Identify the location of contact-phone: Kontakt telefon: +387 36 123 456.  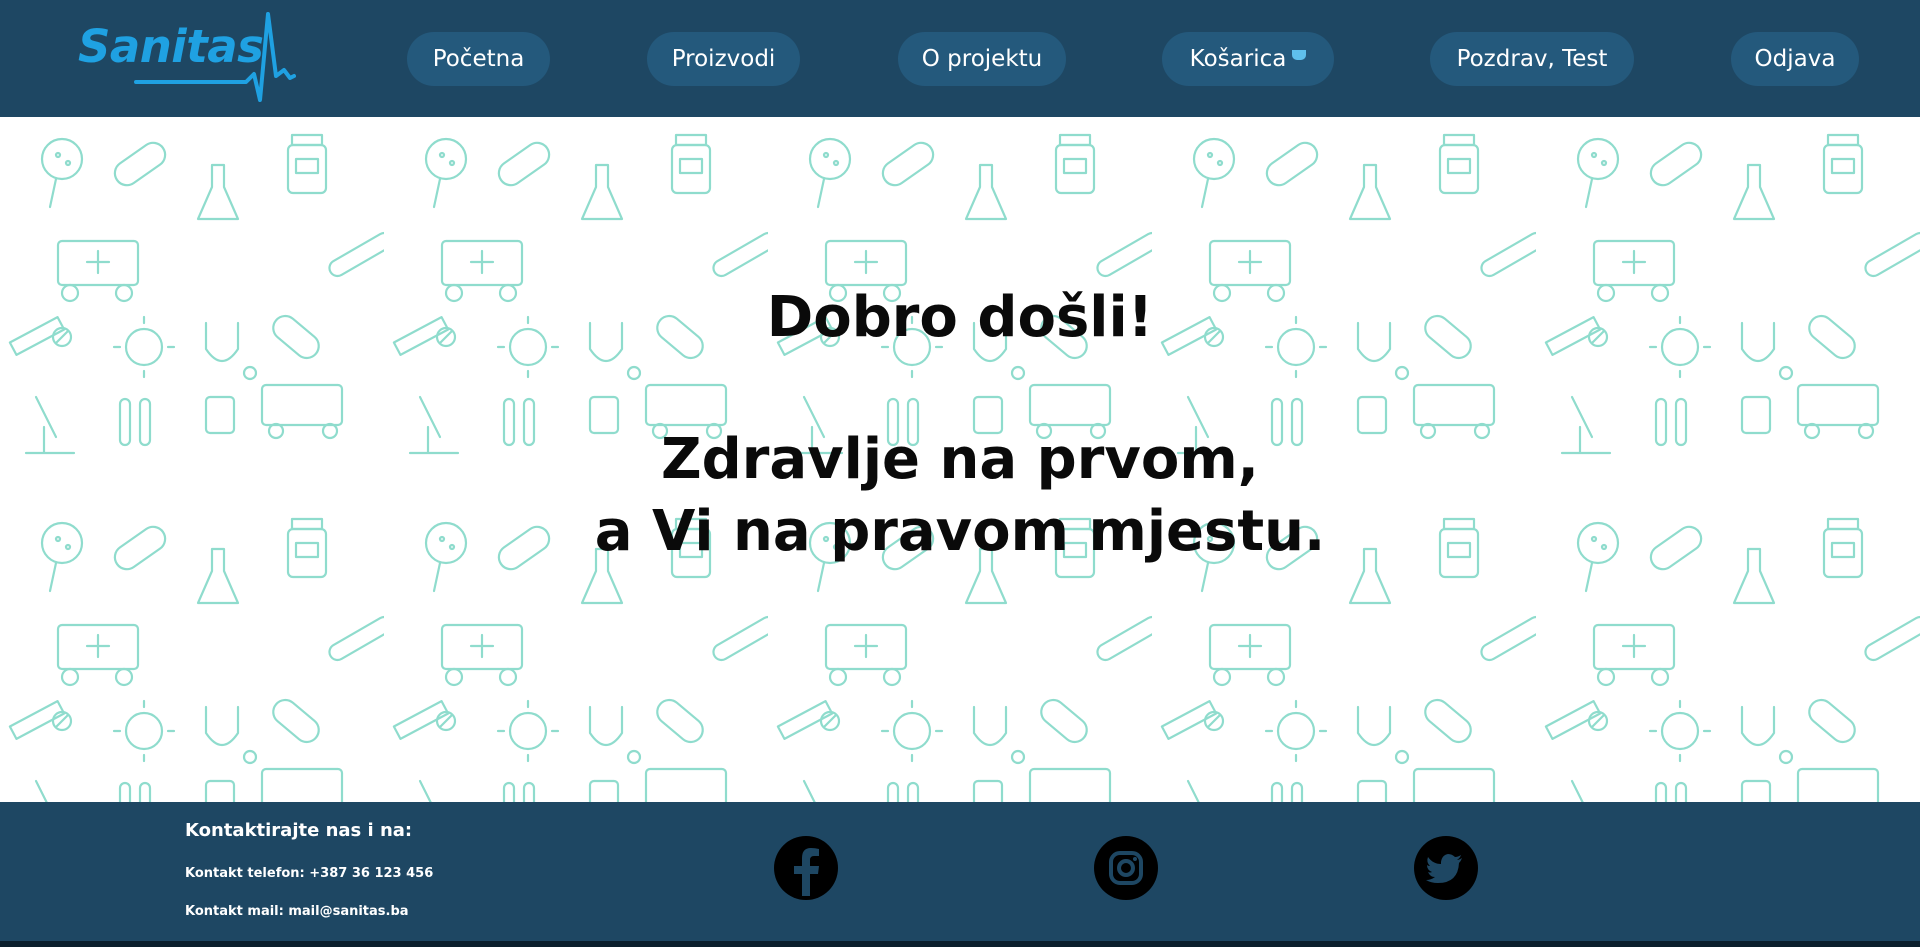
(309, 873).